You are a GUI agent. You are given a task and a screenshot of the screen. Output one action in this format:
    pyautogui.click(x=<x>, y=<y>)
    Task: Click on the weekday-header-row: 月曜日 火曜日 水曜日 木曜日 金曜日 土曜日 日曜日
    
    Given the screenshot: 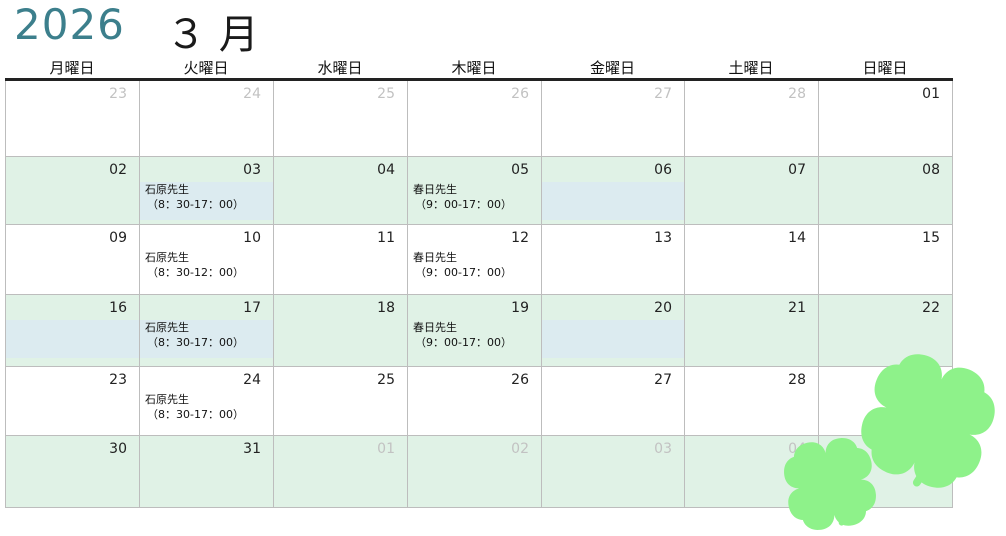 What is the action you would take?
    pyautogui.click(x=479, y=69)
    